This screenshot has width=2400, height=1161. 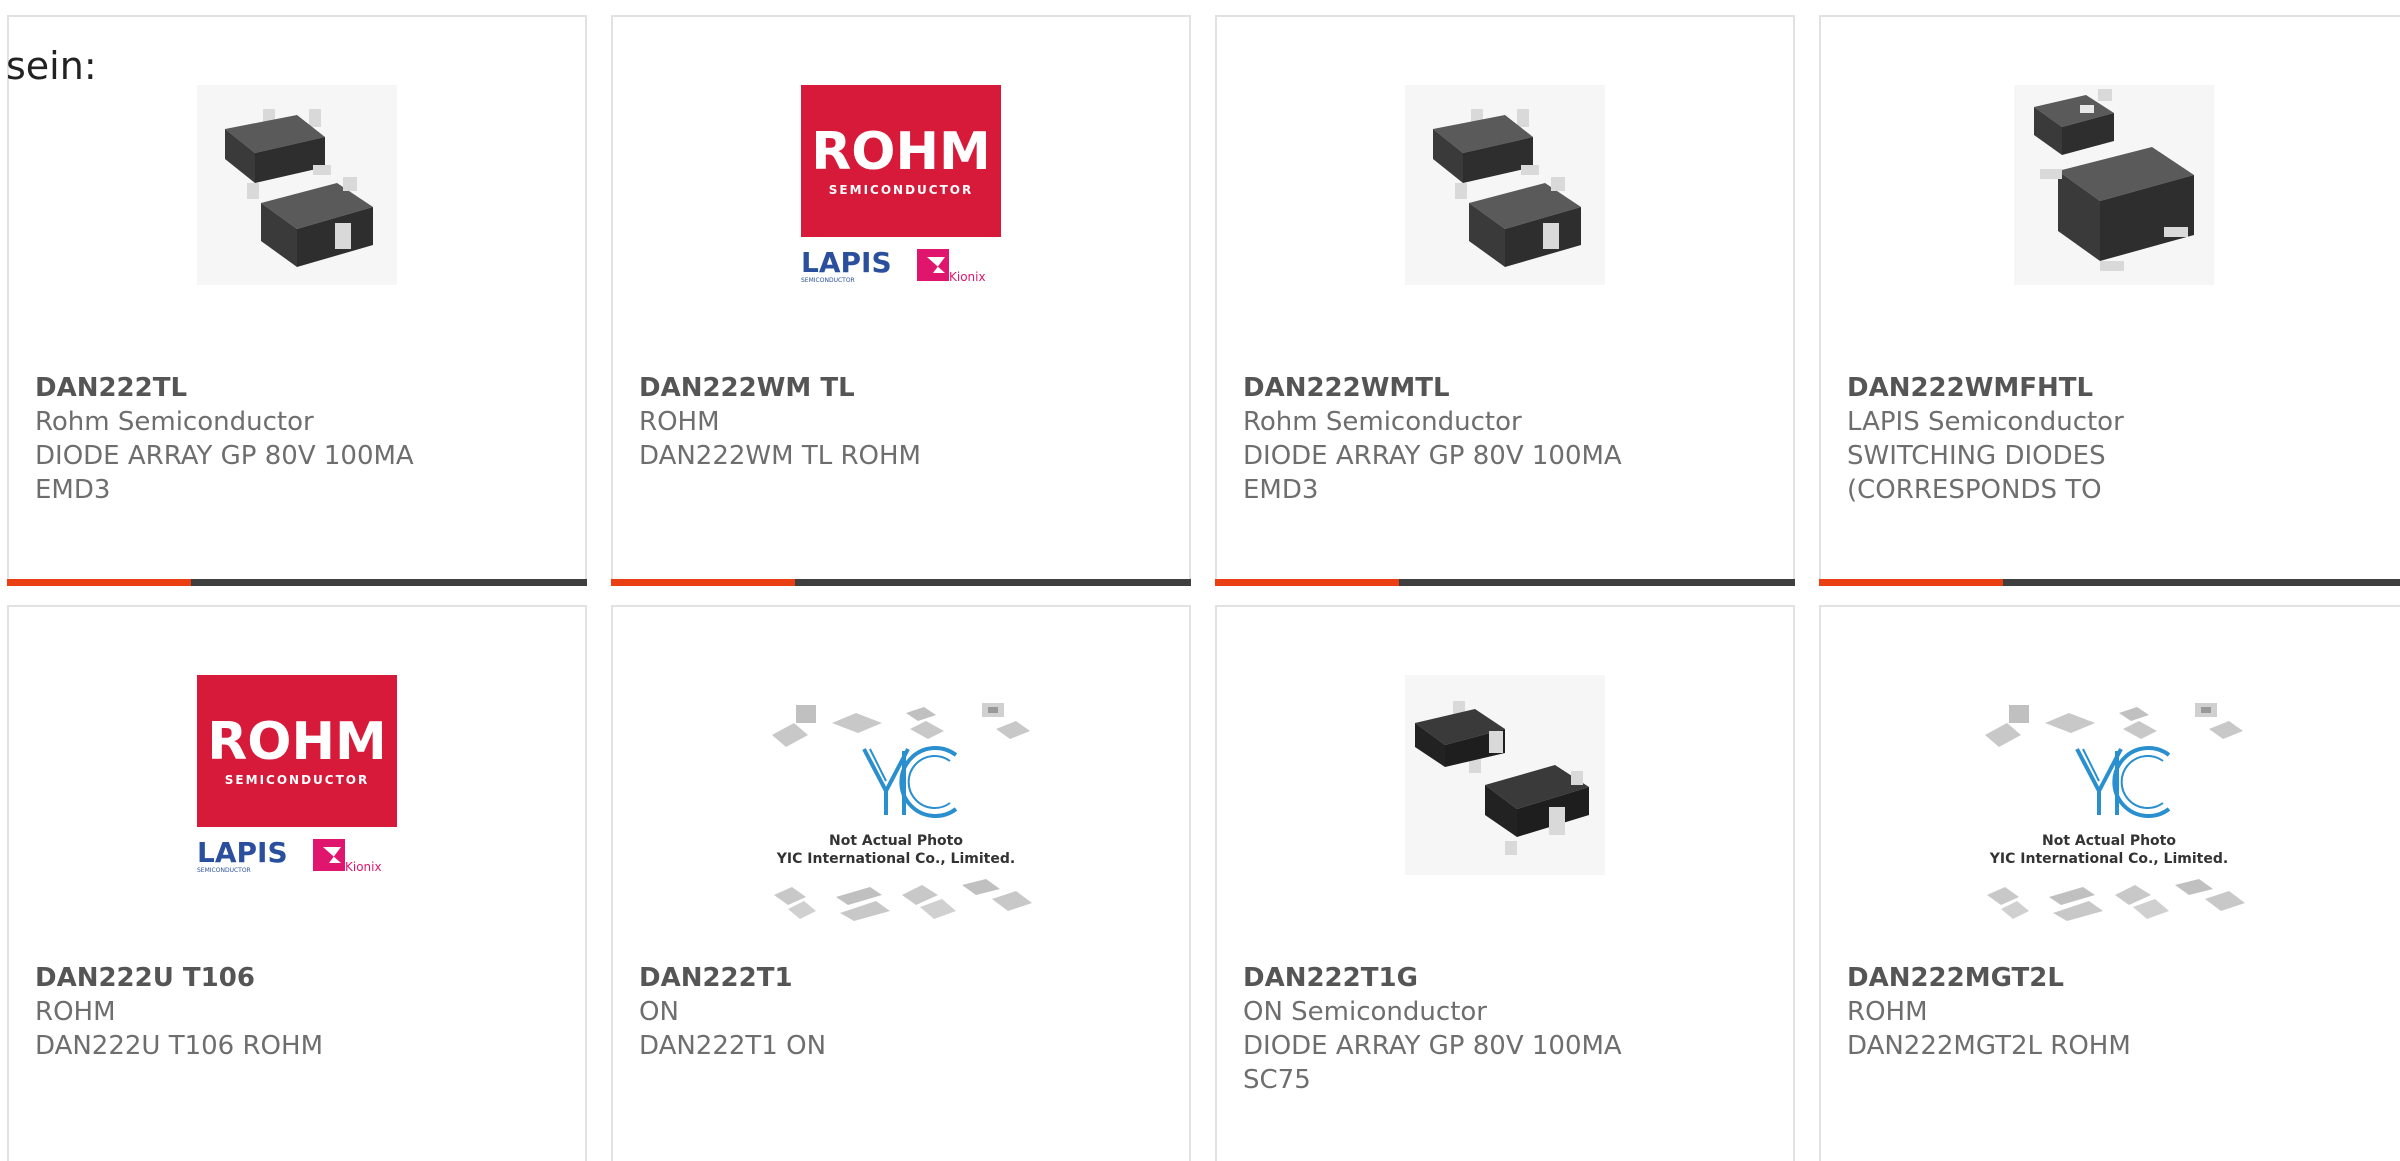 What do you see at coordinates (904, 422) in the screenshot?
I see `product-info: DAN222WM TL ROHM DAN222WM TL ROHM` at bounding box center [904, 422].